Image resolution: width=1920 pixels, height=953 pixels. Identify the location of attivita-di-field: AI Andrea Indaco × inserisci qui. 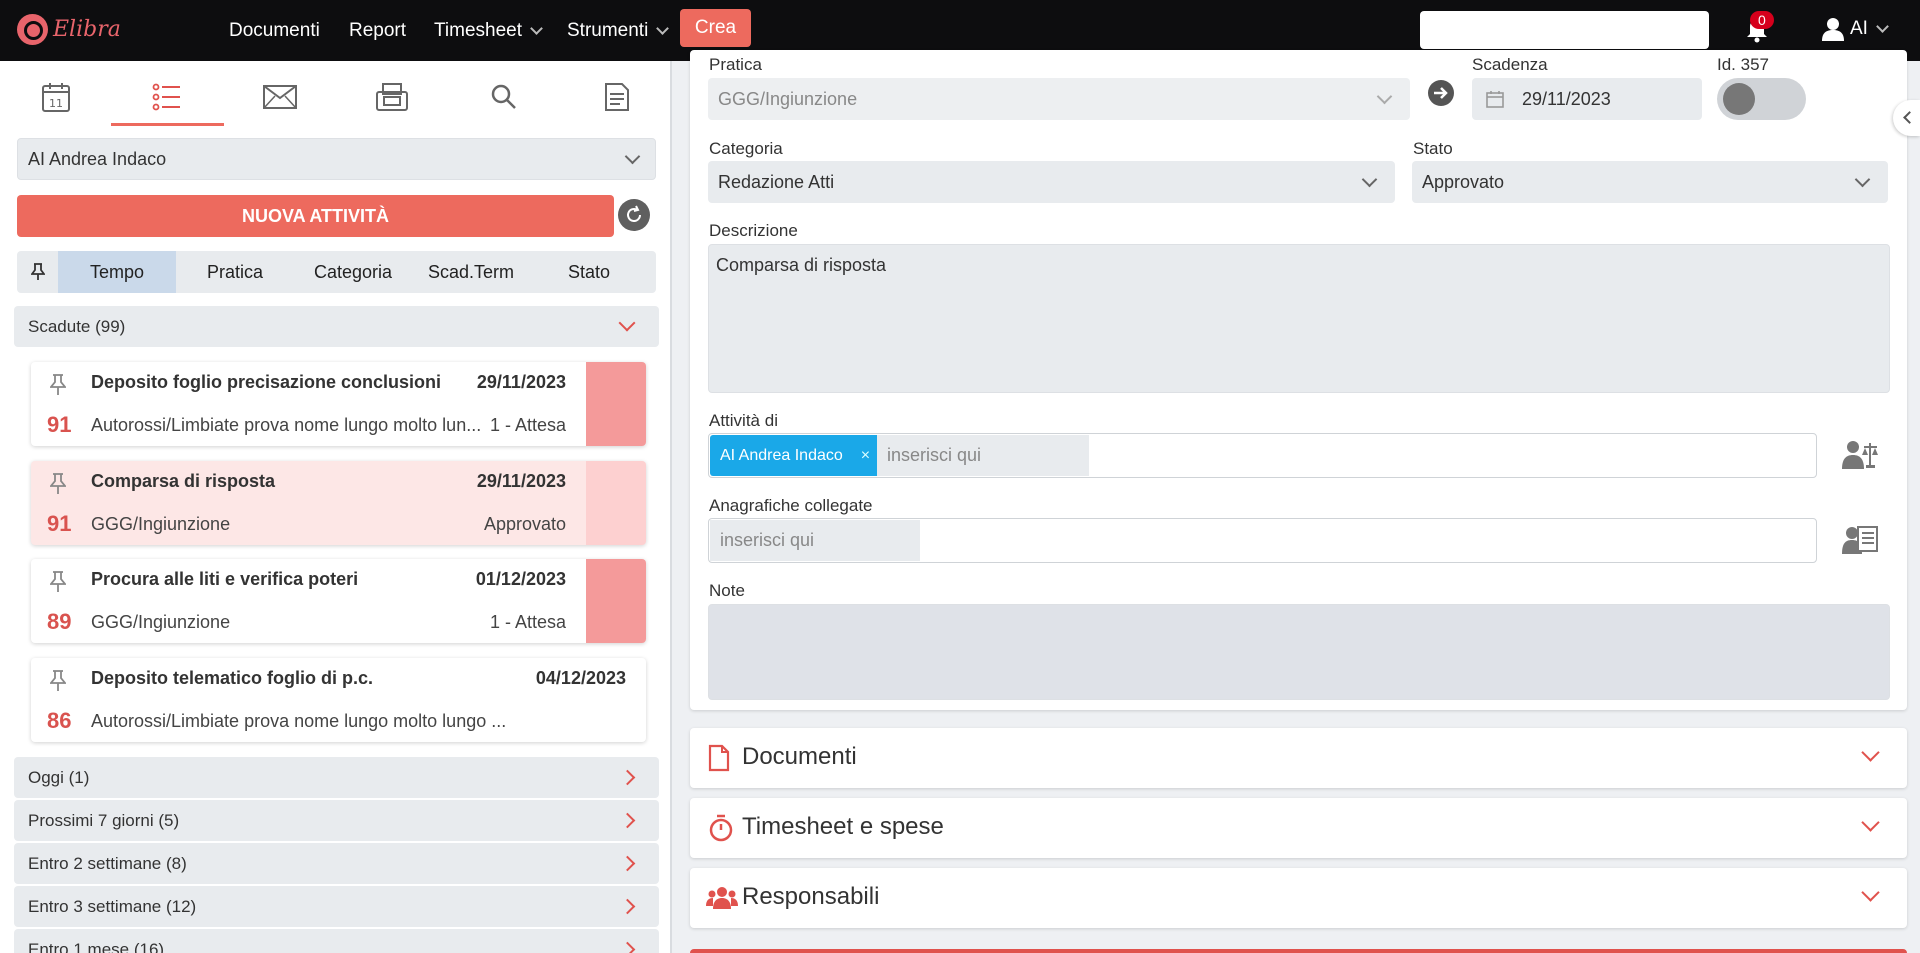
(1262, 455).